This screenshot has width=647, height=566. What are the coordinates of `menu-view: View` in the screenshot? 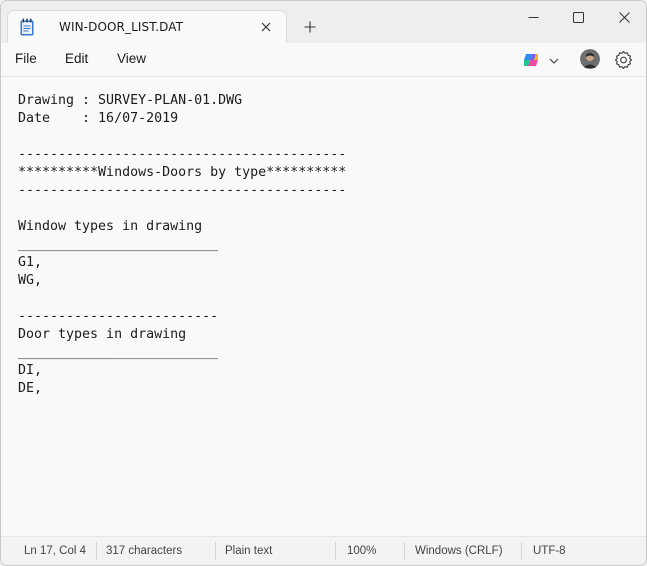 It's located at (131, 58).